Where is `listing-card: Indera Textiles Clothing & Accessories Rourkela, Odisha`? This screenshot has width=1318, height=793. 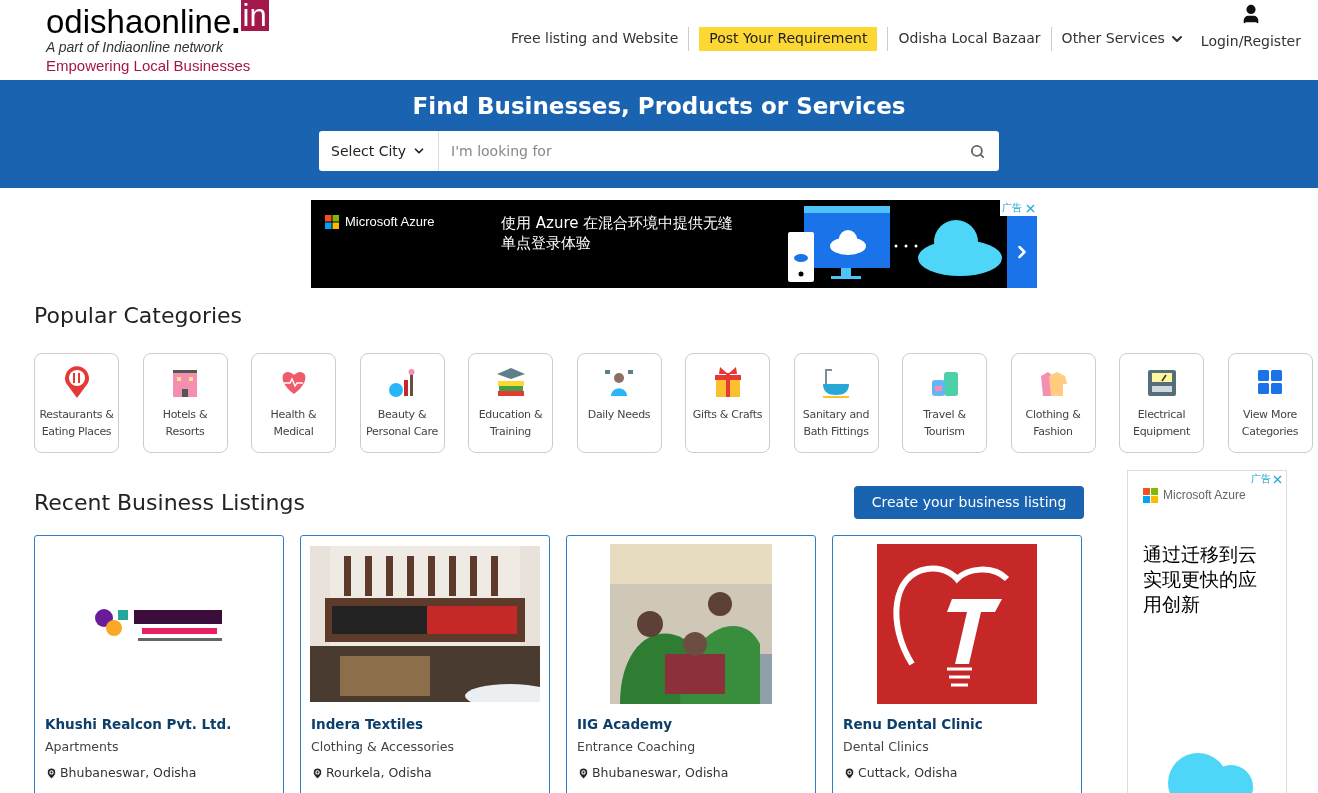 listing-card: Indera Textiles Clothing & Accessories Rourkela, Odisha is located at coordinates (425, 664).